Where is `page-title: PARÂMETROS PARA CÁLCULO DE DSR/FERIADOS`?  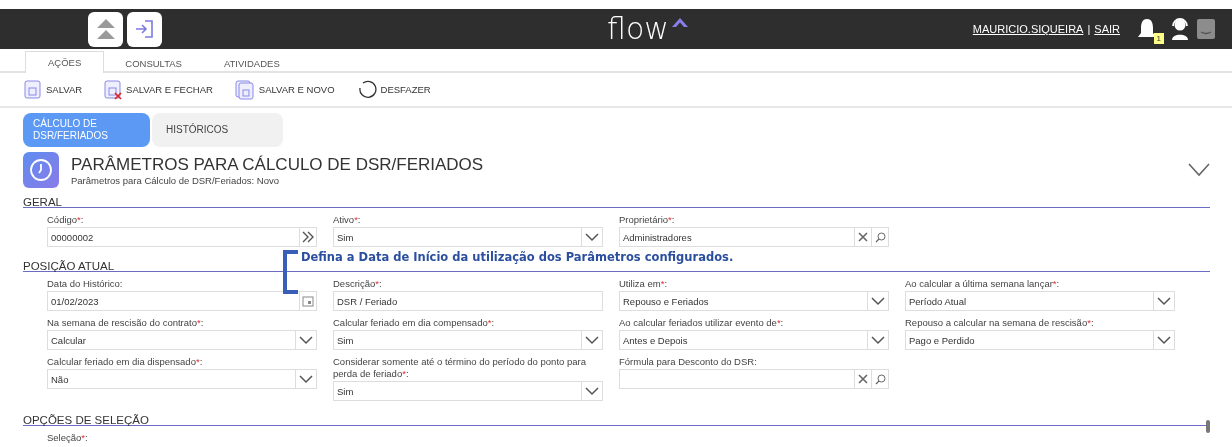
page-title: PARÂMETROS PARA CÁLCULO DE DSR/FERIADOS is located at coordinates (278, 164).